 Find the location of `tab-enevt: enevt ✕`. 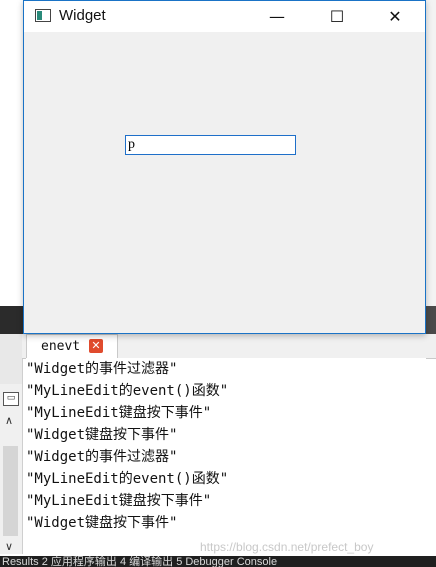

tab-enevt: enevt ✕ is located at coordinates (72, 346).